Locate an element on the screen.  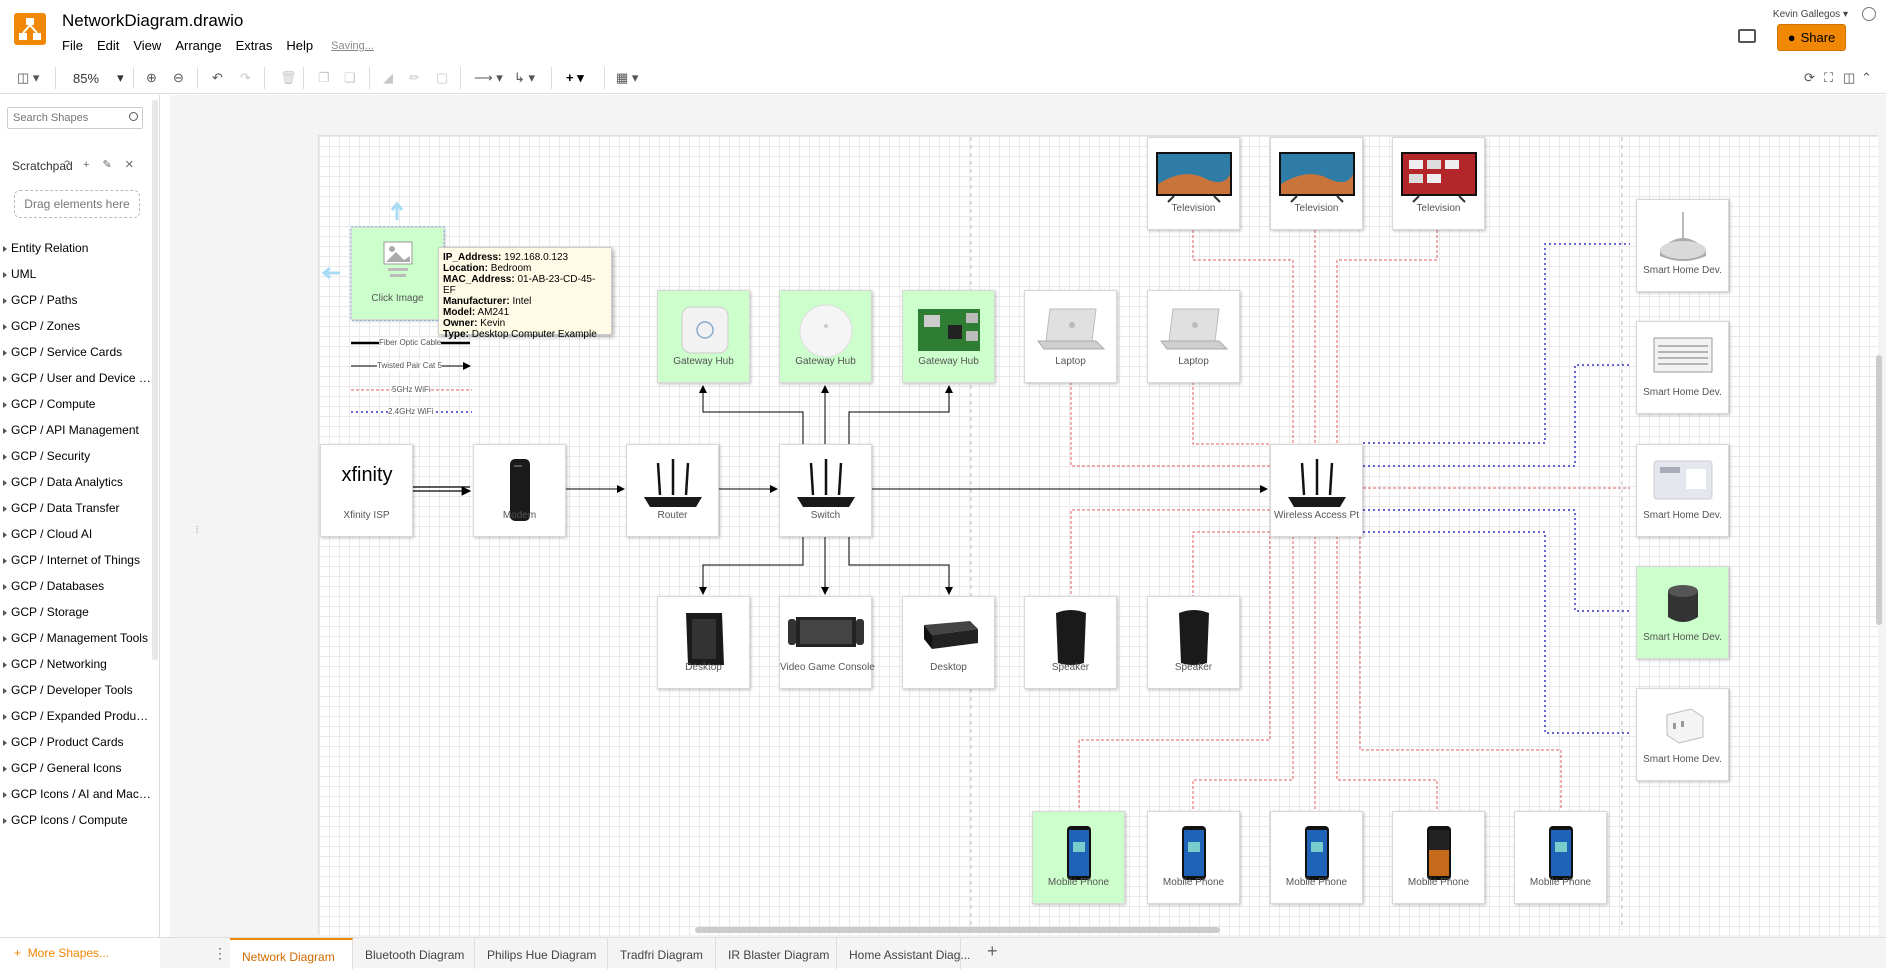
scratchpad-tools: ? + ✎ ✕ is located at coordinates (101, 164).